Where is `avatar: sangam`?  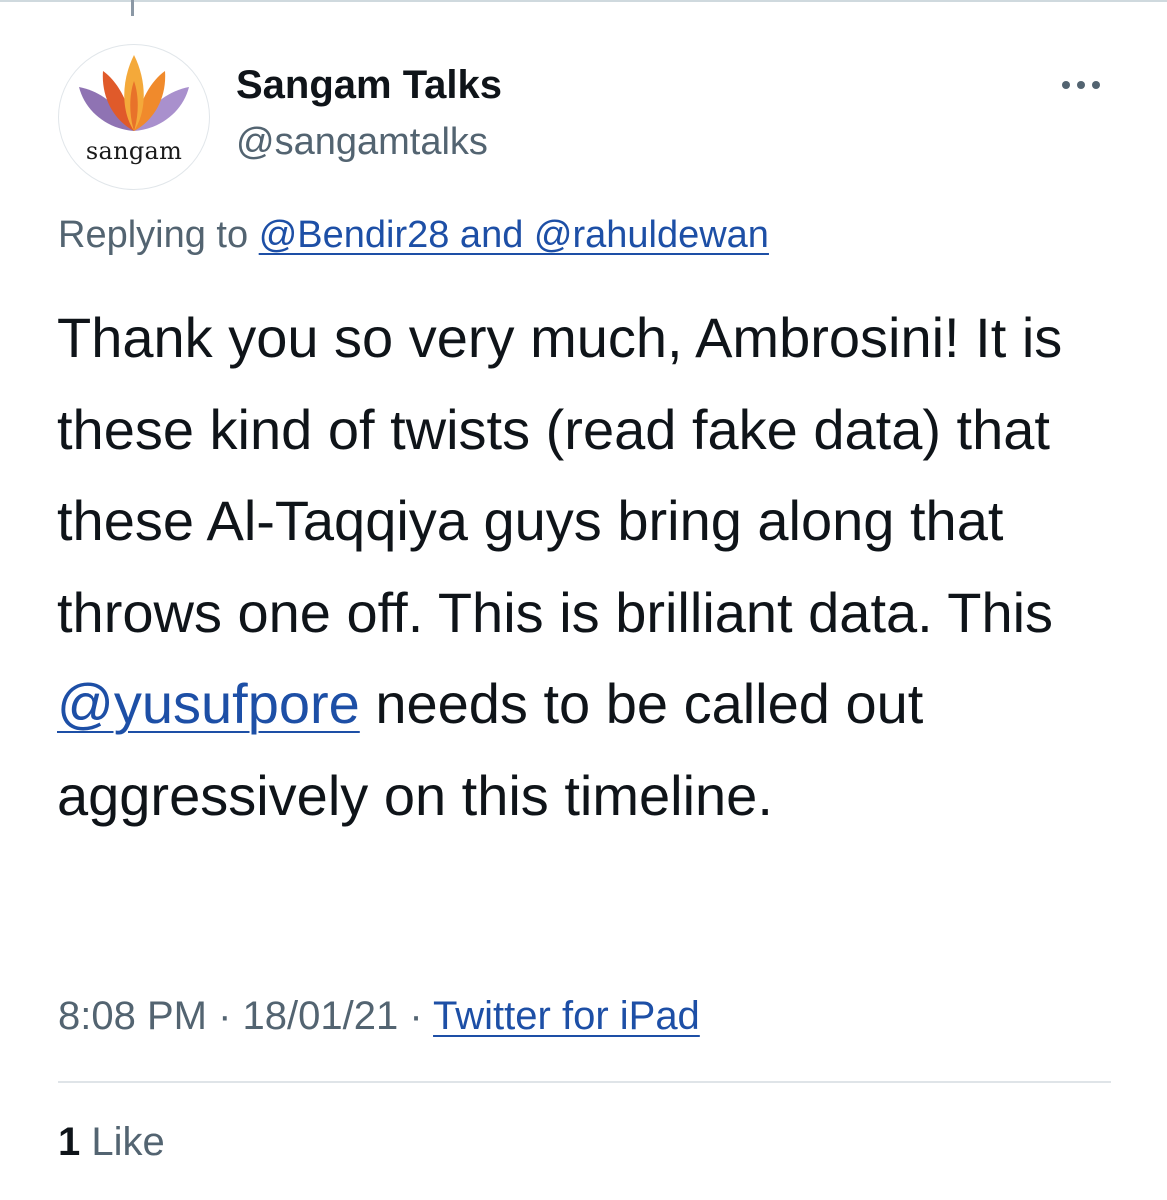 avatar: sangam is located at coordinates (134, 117).